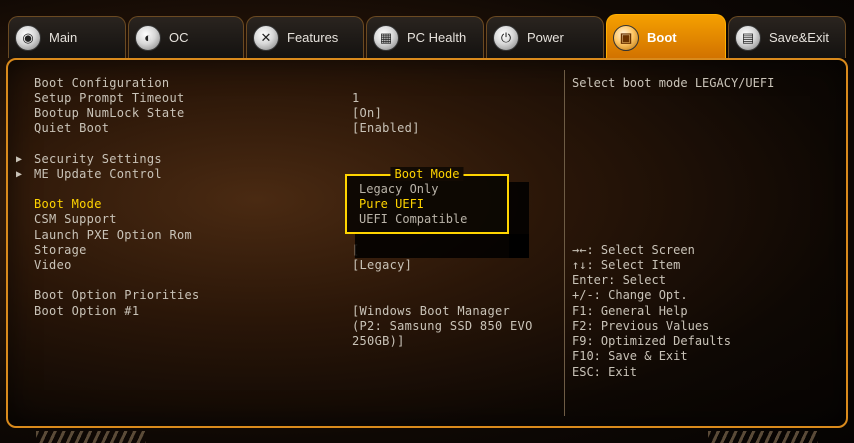  Describe the element at coordinates (68, 204) in the screenshot. I see `boot-mode-label: Boot Mode` at that location.